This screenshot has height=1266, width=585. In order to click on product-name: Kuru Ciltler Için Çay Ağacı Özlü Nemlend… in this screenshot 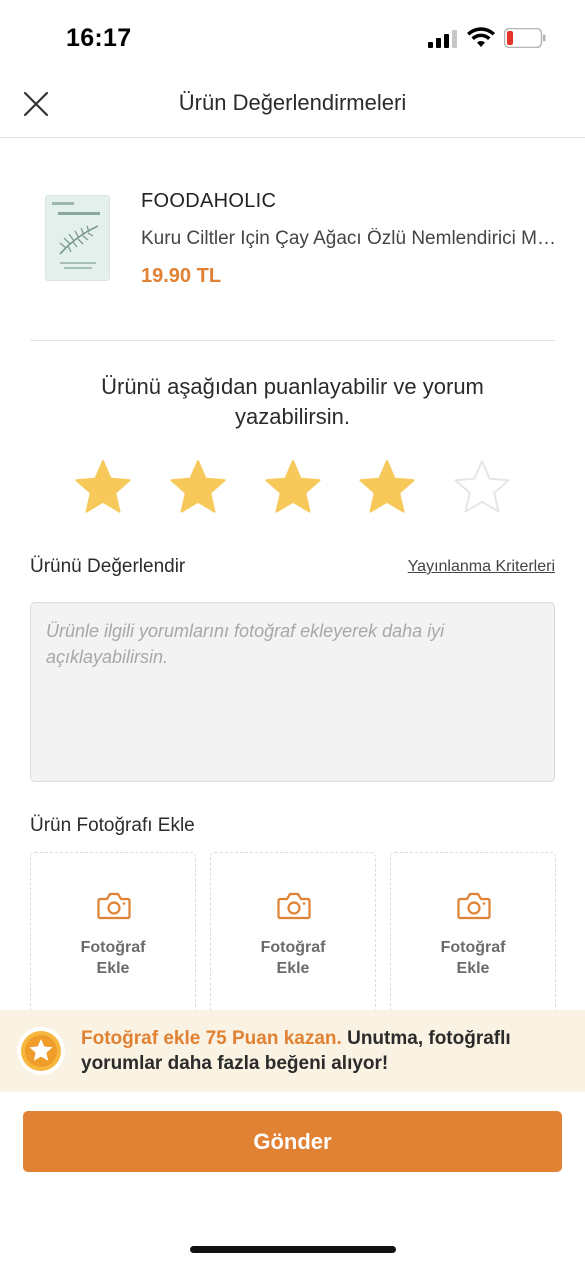, I will do `click(348, 238)`.